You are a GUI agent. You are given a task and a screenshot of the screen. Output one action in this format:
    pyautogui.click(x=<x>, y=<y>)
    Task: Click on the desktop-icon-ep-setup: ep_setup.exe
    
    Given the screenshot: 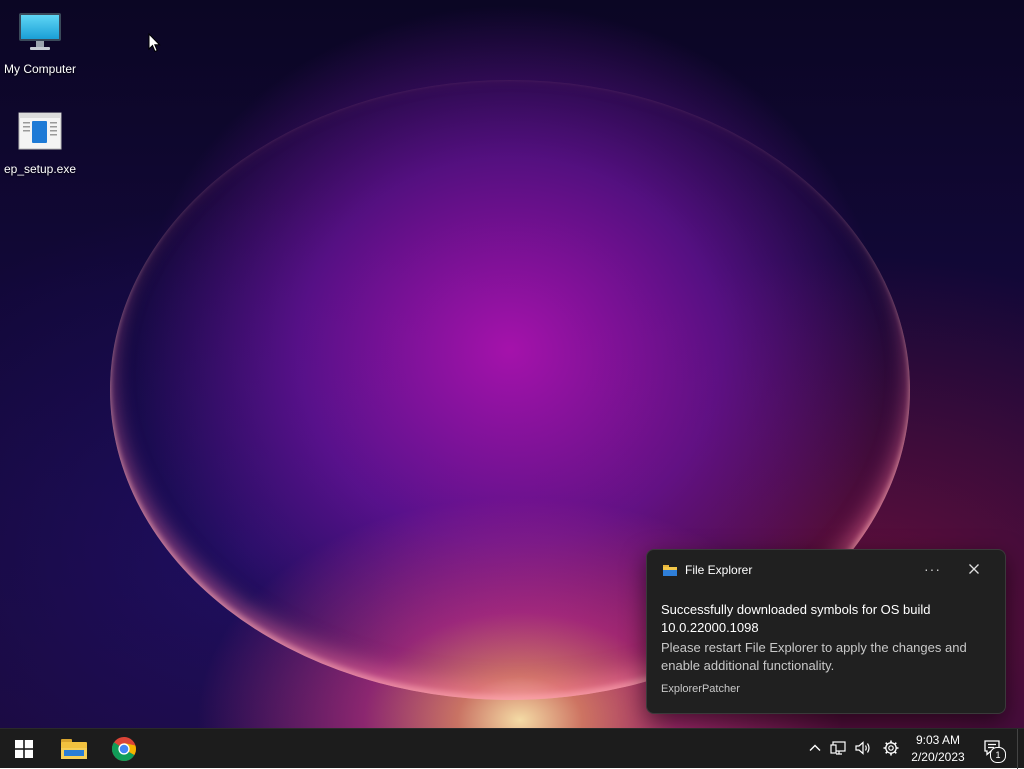 What is the action you would take?
    pyautogui.click(x=40, y=143)
    